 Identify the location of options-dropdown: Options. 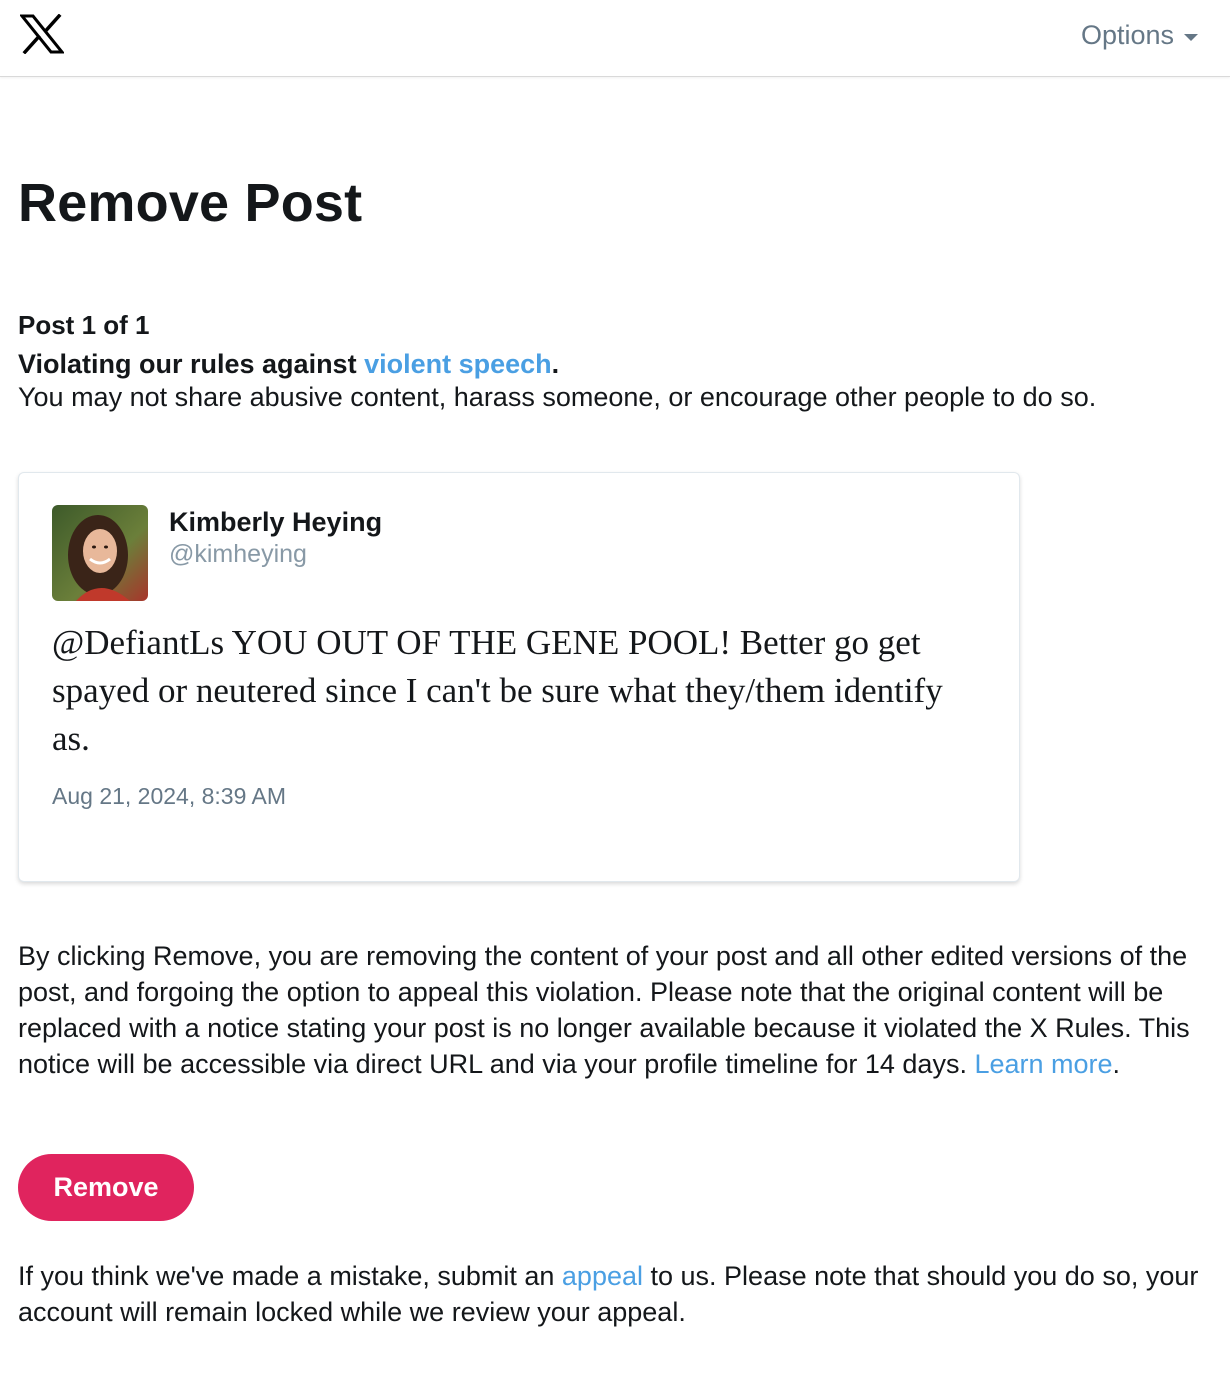
(1139, 35).